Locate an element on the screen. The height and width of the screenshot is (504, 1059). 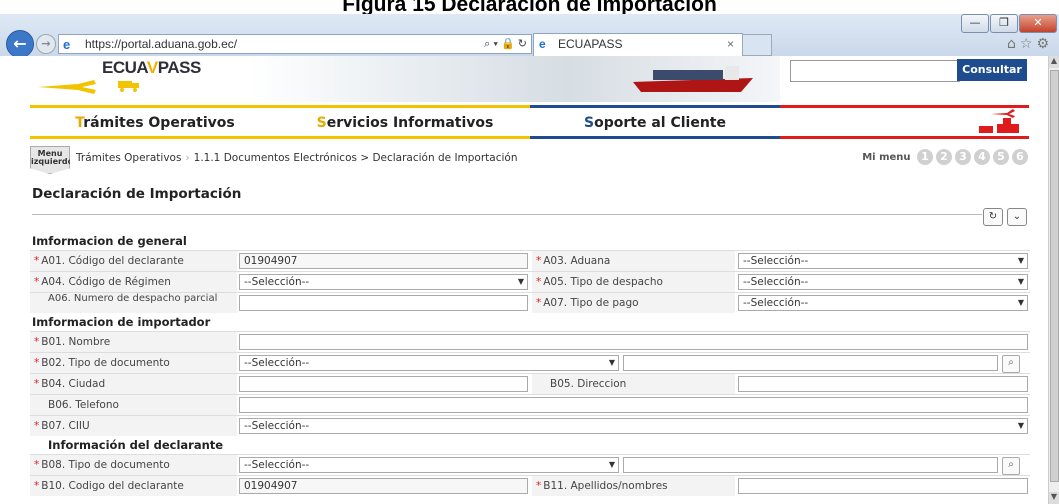
ie-icon: e is located at coordinates (67, 44).